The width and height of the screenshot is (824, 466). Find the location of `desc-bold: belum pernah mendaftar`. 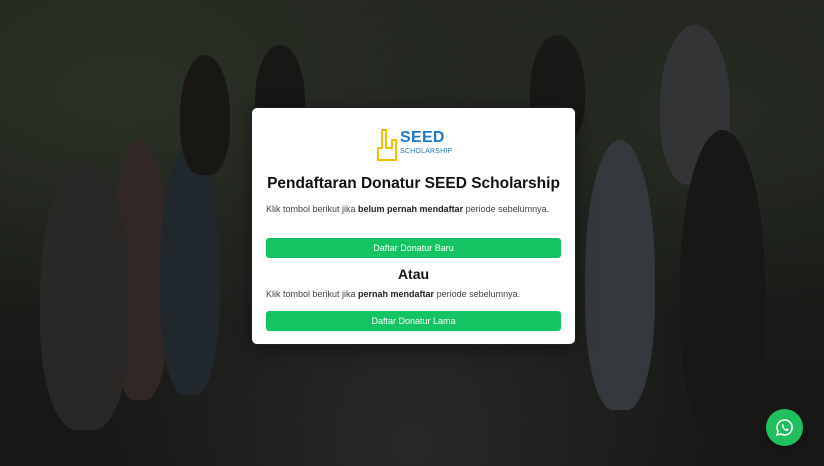

desc-bold: belum pernah mendaftar is located at coordinates (411, 209).